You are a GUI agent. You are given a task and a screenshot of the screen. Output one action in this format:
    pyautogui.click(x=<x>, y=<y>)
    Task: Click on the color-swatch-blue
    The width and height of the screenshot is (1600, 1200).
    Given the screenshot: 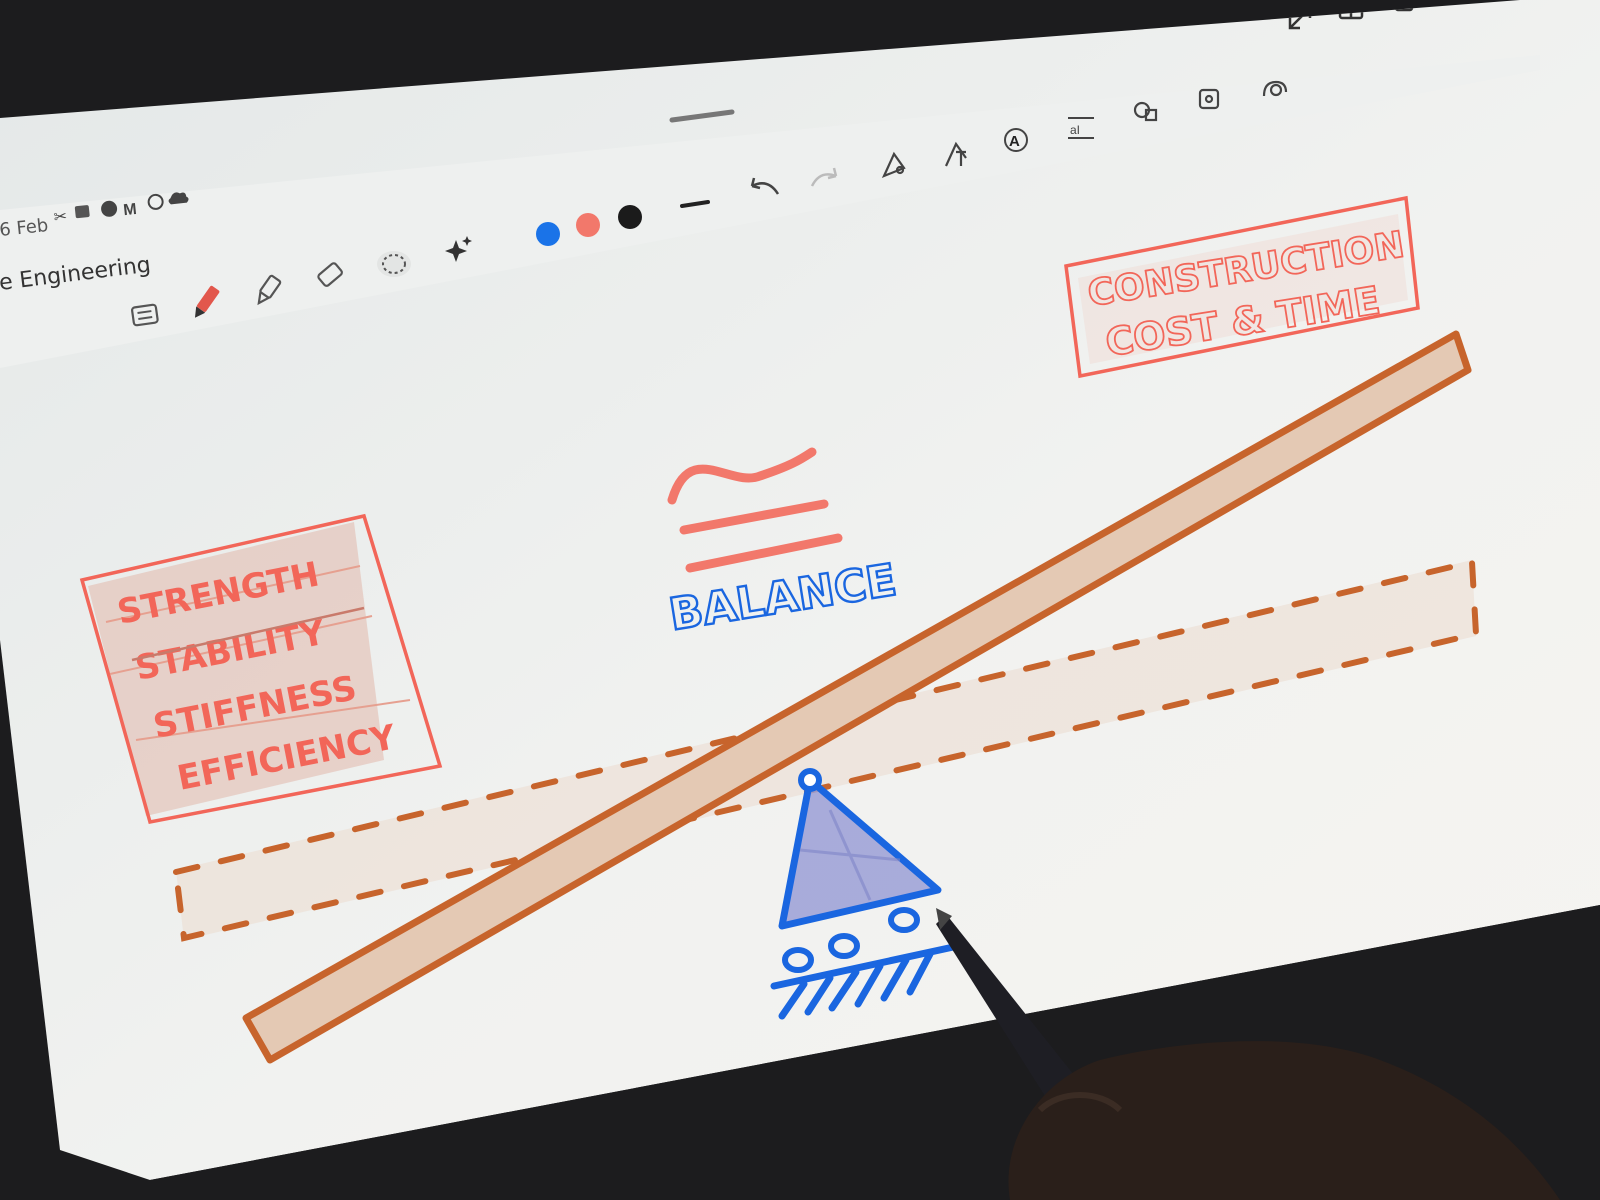 What is the action you would take?
    pyautogui.click(x=548, y=234)
    